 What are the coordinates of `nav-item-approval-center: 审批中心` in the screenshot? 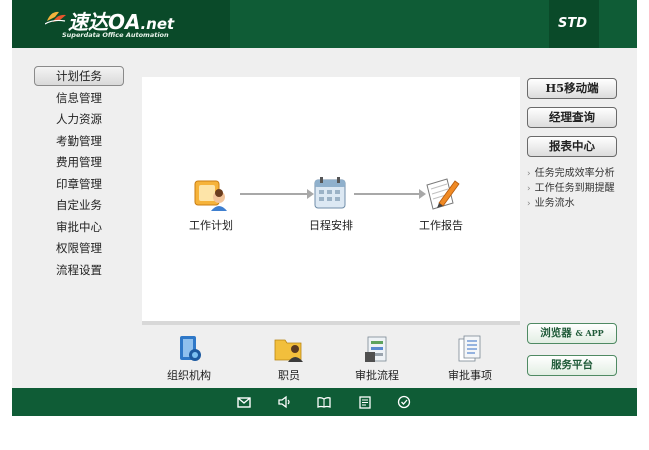 It's located at (79, 228).